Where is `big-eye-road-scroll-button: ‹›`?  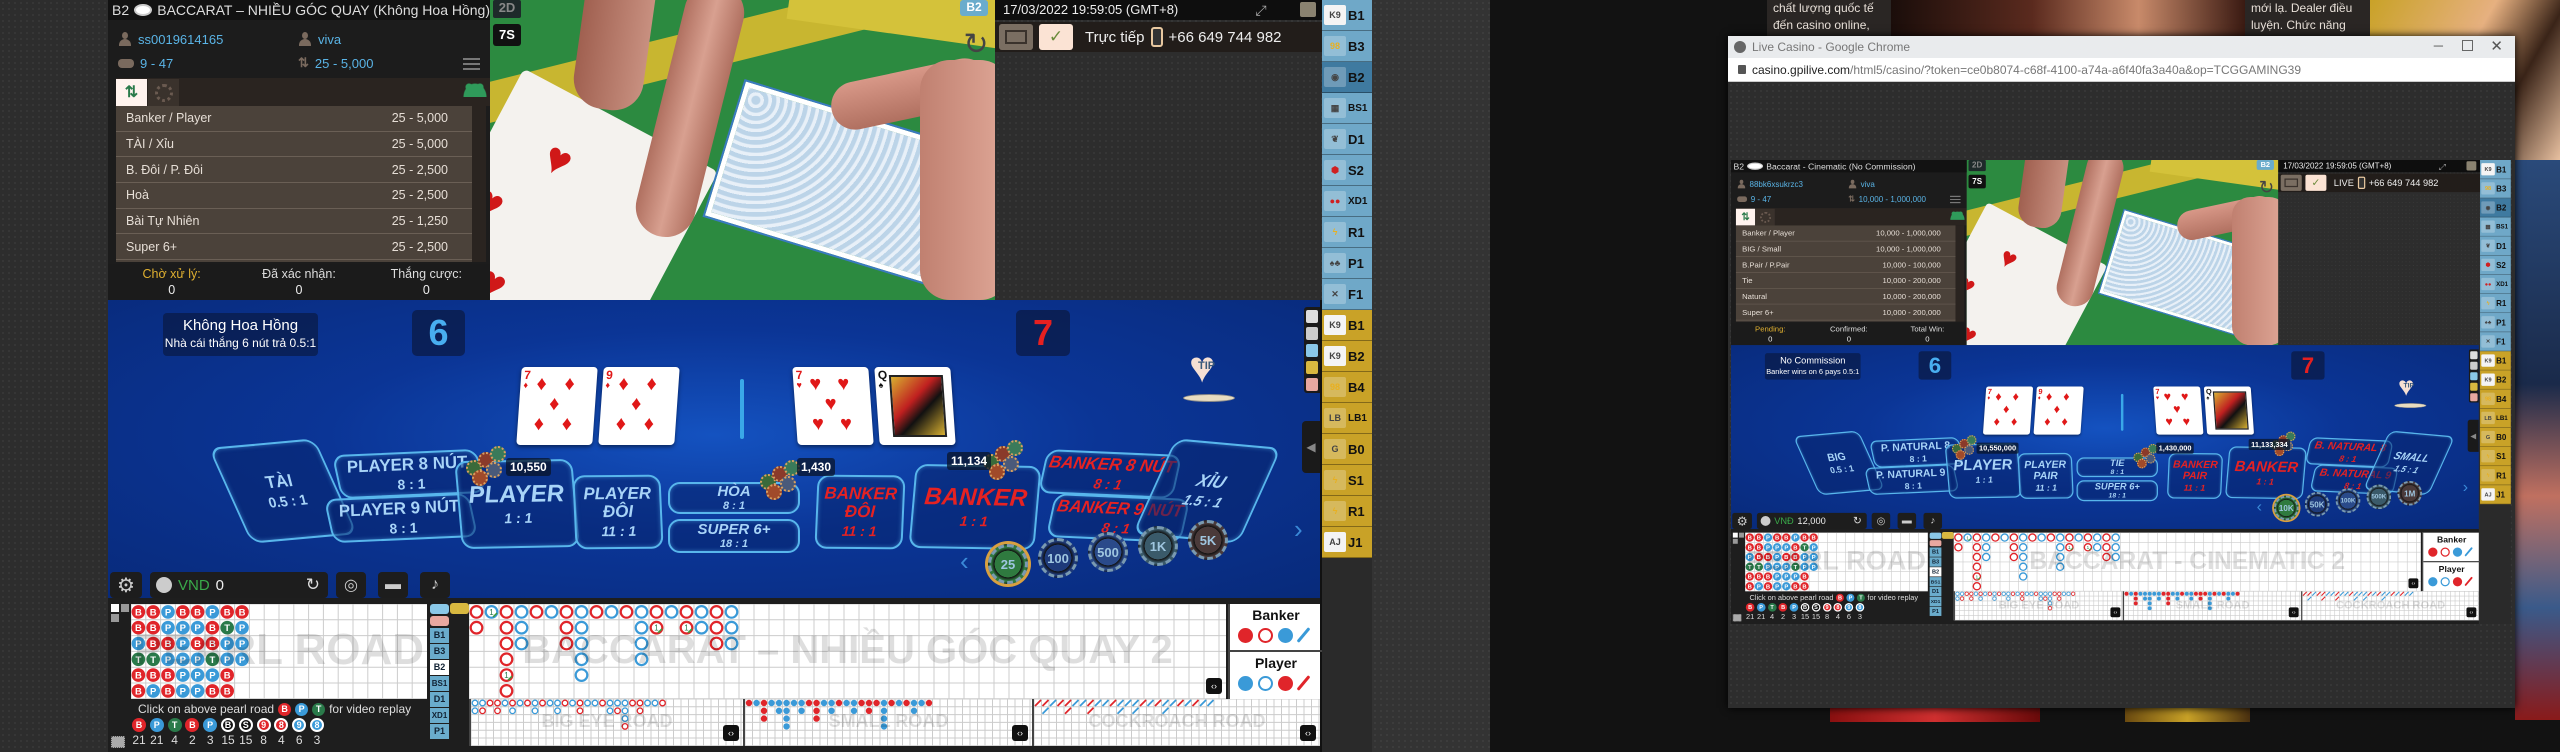
big-eye-road-scroll-button: ‹› is located at coordinates (731, 733).